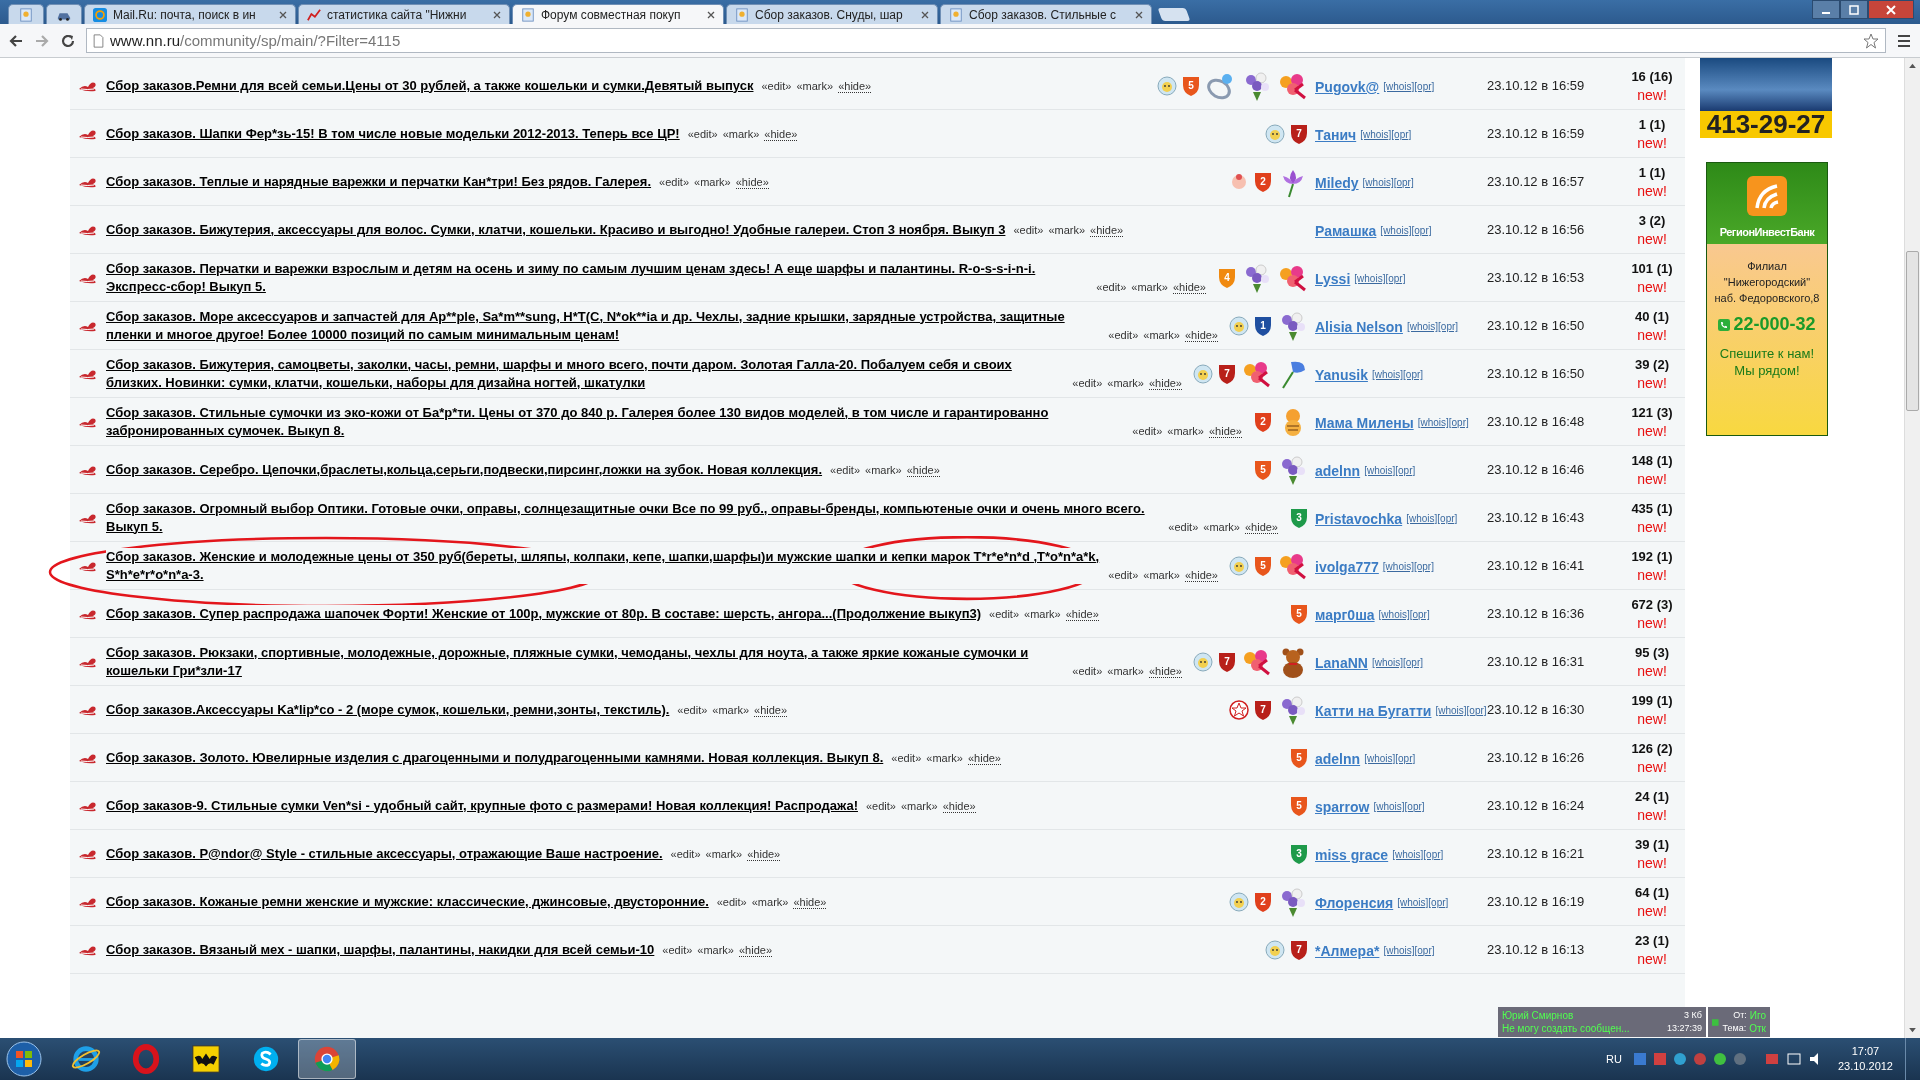  What do you see at coordinates (1337, 183) in the screenshot?
I see `author-link: Miledy` at bounding box center [1337, 183].